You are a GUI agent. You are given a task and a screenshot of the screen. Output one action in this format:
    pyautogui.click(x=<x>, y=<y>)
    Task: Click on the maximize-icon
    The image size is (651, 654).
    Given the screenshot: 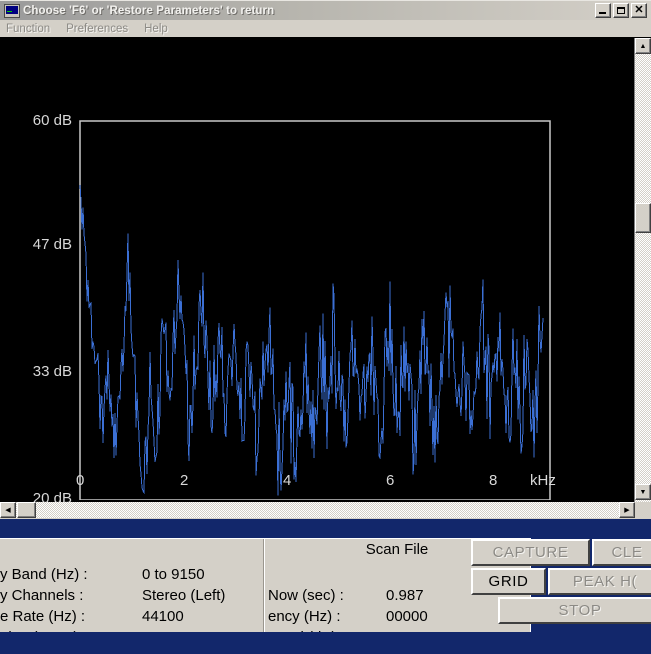 What is the action you would take?
    pyautogui.click(x=621, y=10)
    